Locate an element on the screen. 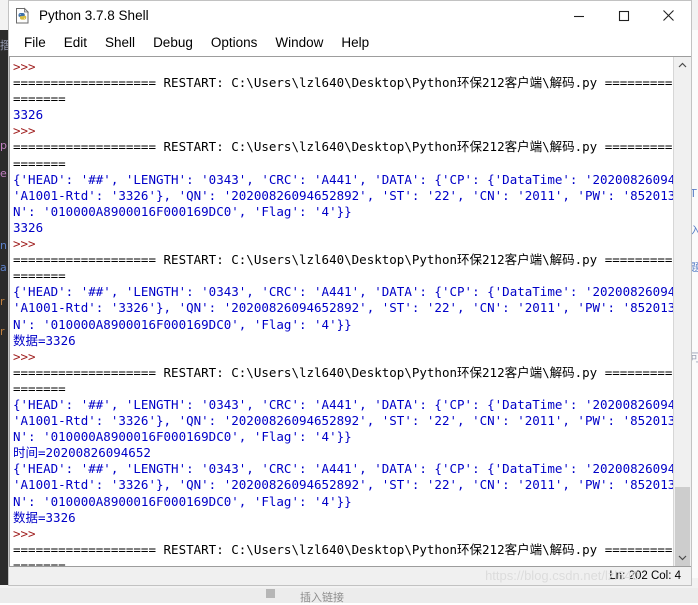 The image size is (698, 605). title-bar: Python 3.7.8 Shell is located at coordinates (350, 15).